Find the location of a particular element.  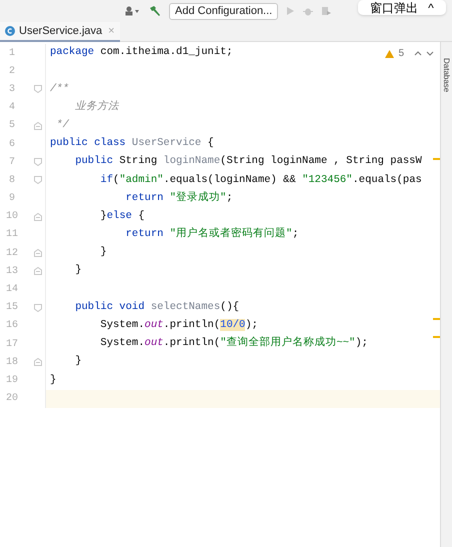

line-number: 18 is located at coordinates (11, 363).